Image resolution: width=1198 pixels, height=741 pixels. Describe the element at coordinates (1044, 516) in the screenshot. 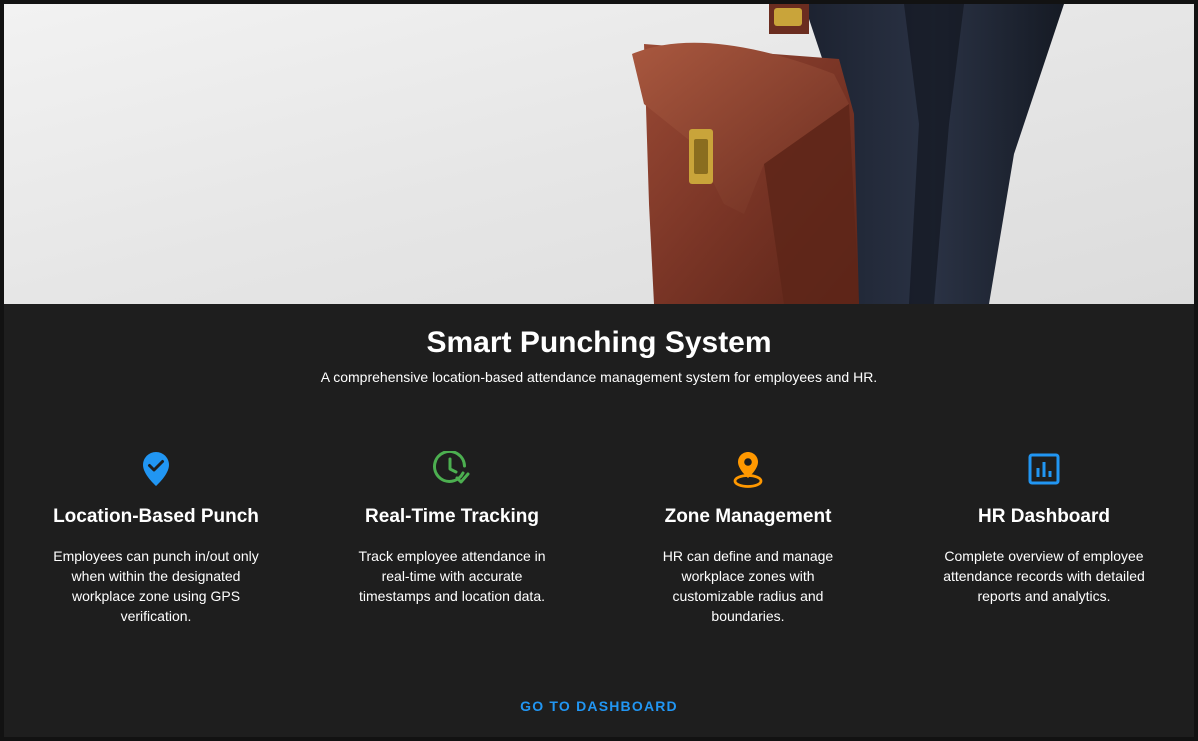

I see `feature-title: HR Dashboard` at that location.